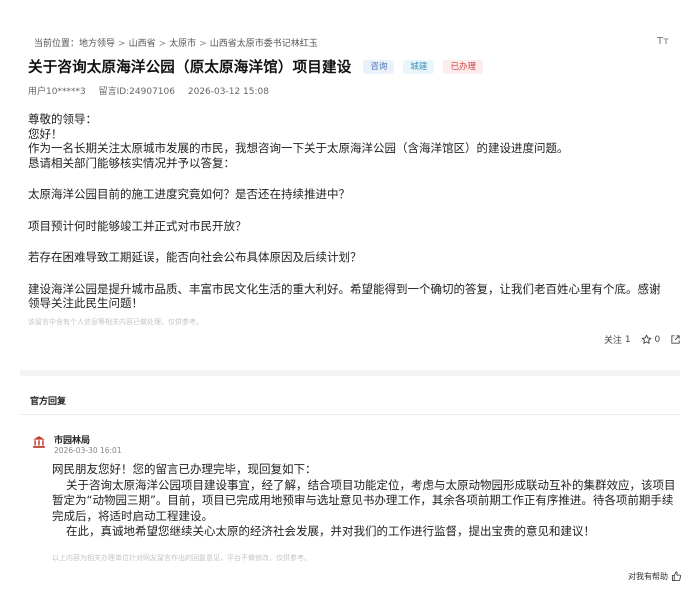 Image resolution: width=700 pixels, height=597 pixels. What do you see at coordinates (181, 558) in the screenshot?
I see `reply-disclaimer: 以上内容为相关办理单位针对网友留言作出的回复意见，平台不做修改，仅供参考。` at bounding box center [181, 558].